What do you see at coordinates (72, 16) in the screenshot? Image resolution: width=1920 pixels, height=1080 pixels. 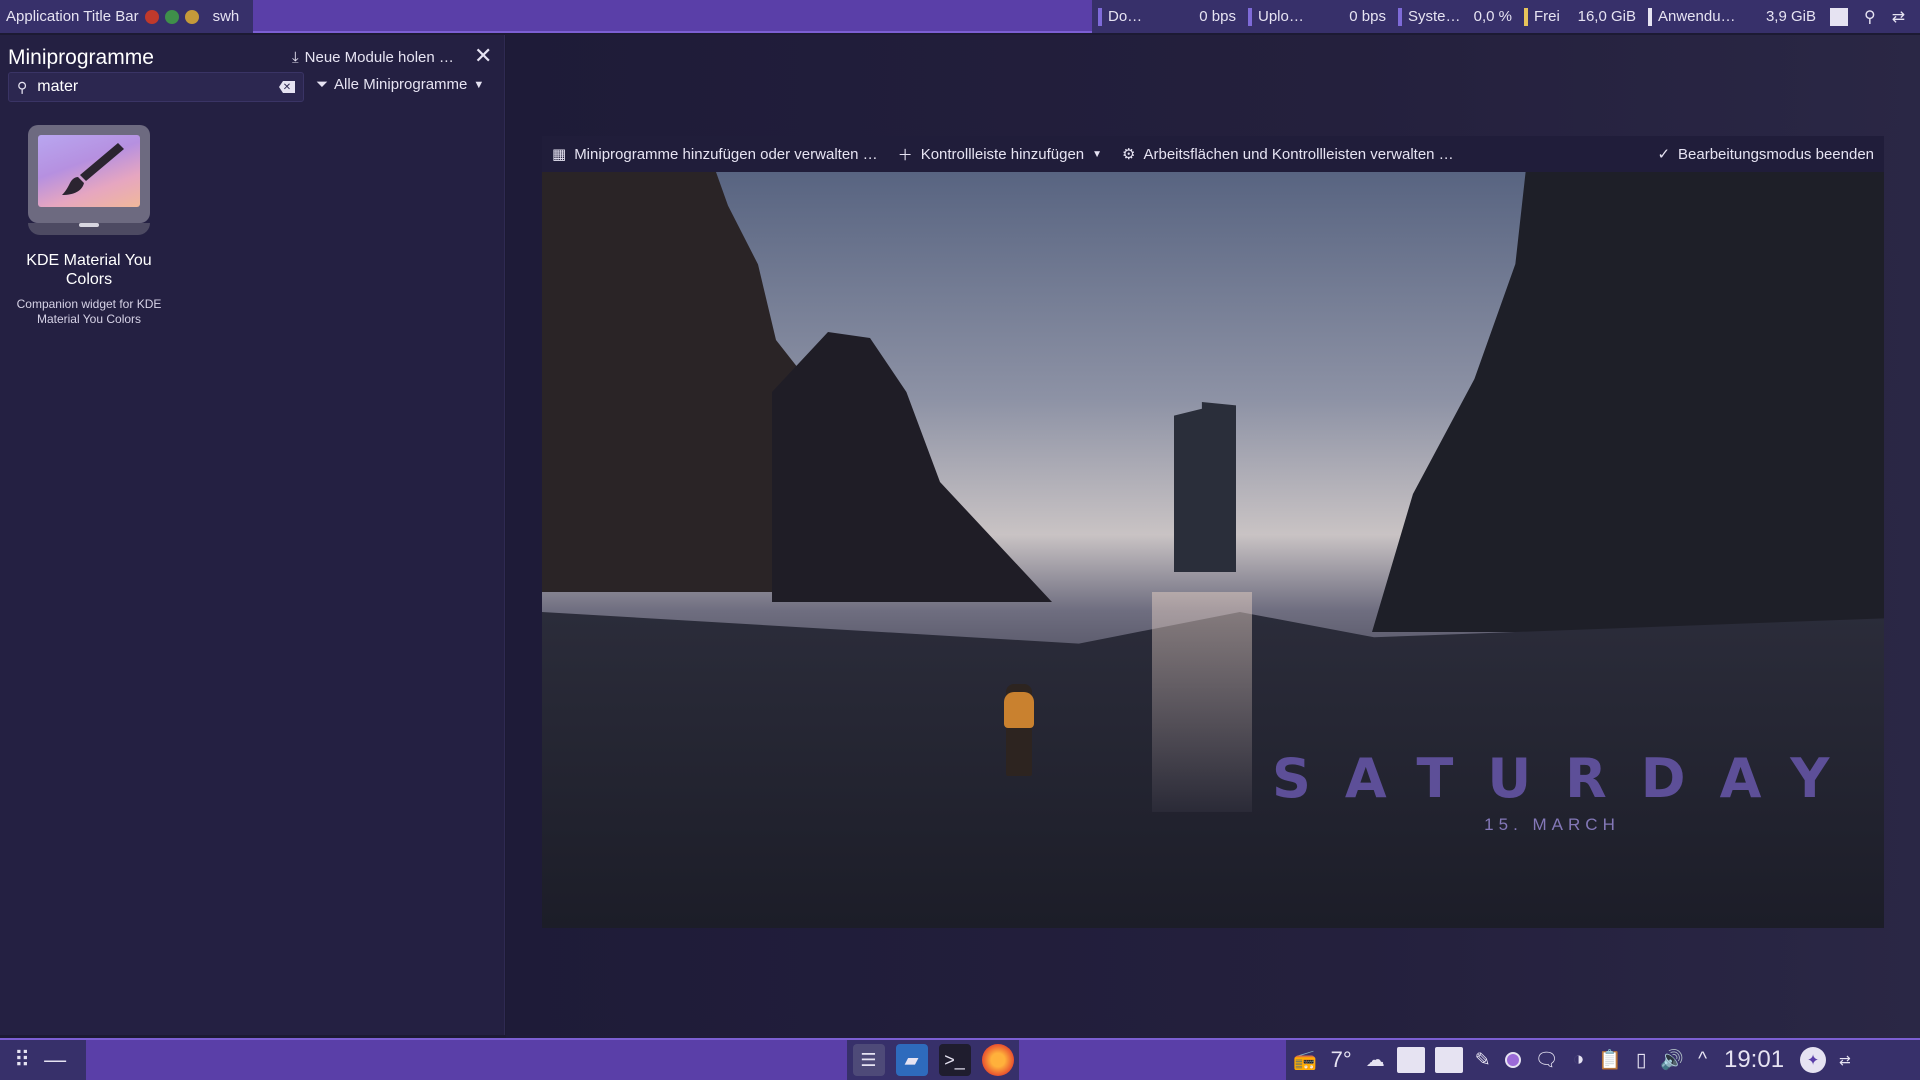 I see `window-title: Application Title Bar` at bounding box center [72, 16].